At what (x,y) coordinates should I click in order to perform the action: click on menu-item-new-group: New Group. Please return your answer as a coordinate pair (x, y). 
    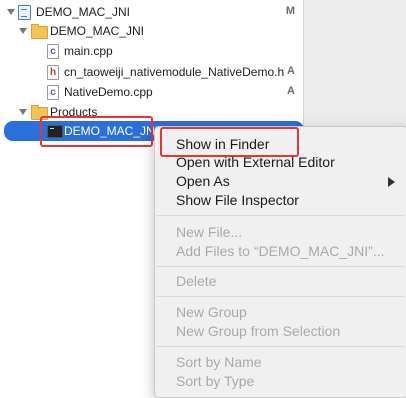
    Looking at the image, I should click on (211, 312).